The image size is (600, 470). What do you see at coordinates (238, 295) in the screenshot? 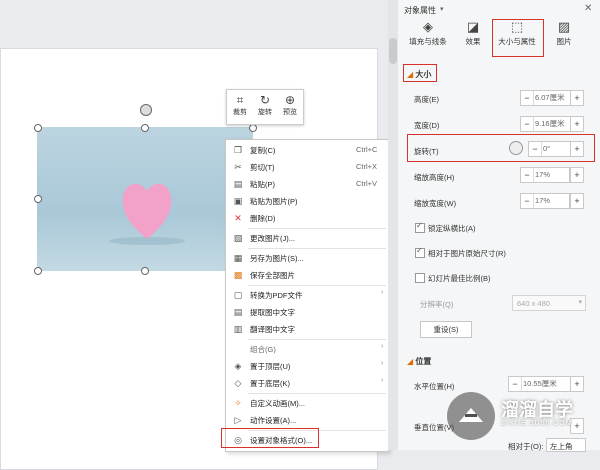
I see `pdf-icon: ▢` at bounding box center [238, 295].